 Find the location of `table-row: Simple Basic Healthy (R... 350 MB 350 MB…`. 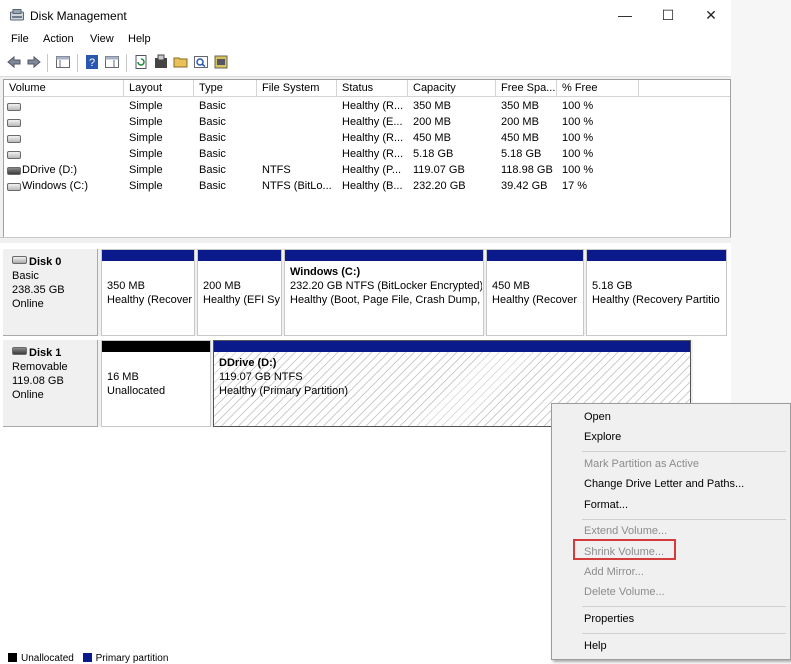

table-row: Simple Basic Healthy (R... 350 MB 350 MB… is located at coordinates (324, 106).